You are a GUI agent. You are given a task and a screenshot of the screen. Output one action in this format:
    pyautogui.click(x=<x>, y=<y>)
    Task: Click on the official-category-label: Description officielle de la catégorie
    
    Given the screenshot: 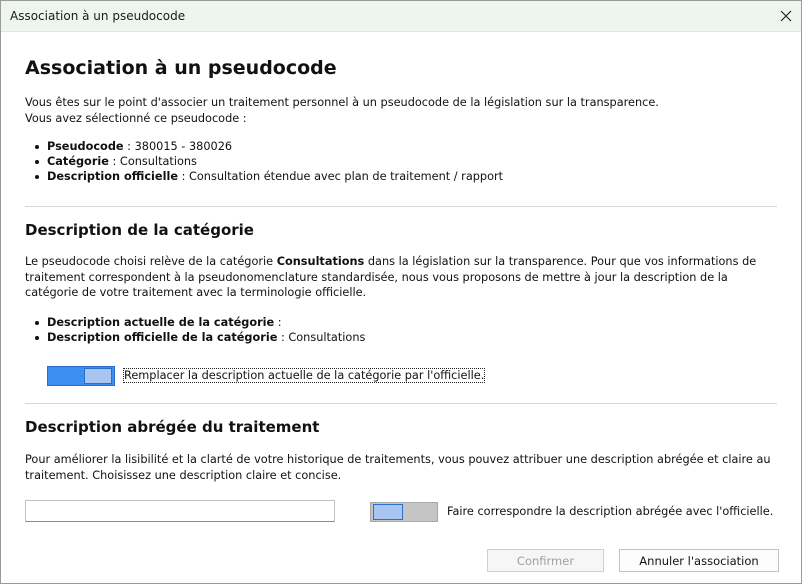 What is the action you would take?
    pyautogui.click(x=162, y=337)
    